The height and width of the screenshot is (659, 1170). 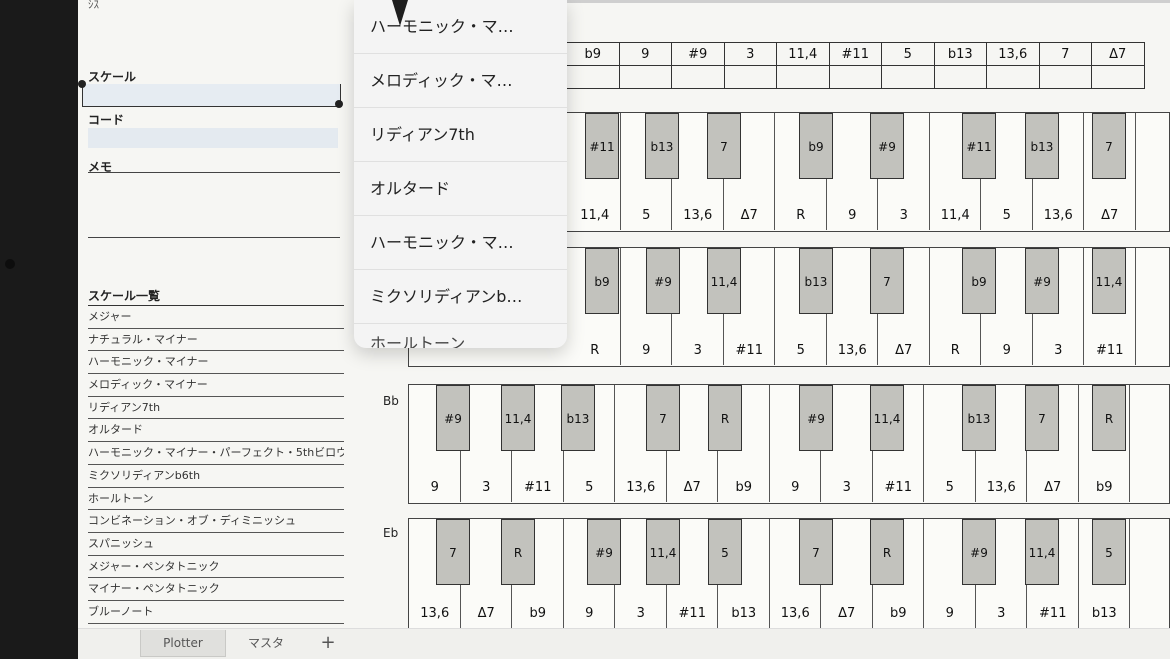 What do you see at coordinates (339, 104) in the screenshot?
I see `field-handle-right` at bounding box center [339, 104].